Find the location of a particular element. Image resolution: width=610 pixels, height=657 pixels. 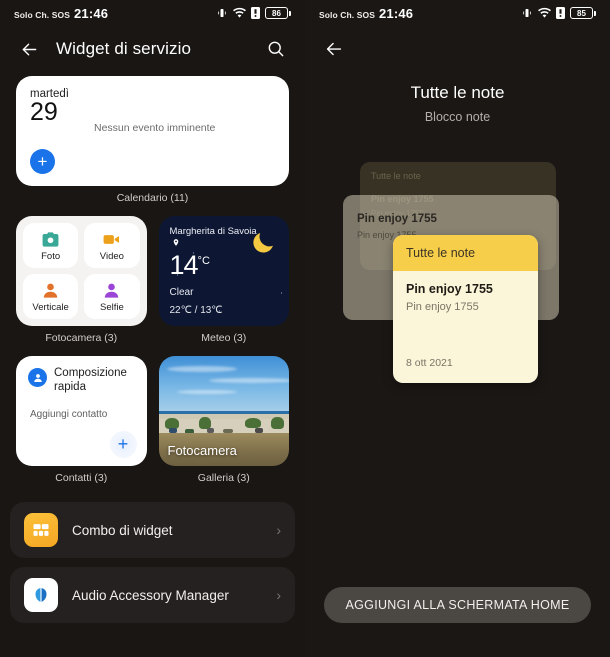

widget-label-gallery: Galleria (3) is located at coordinates (223, 478).